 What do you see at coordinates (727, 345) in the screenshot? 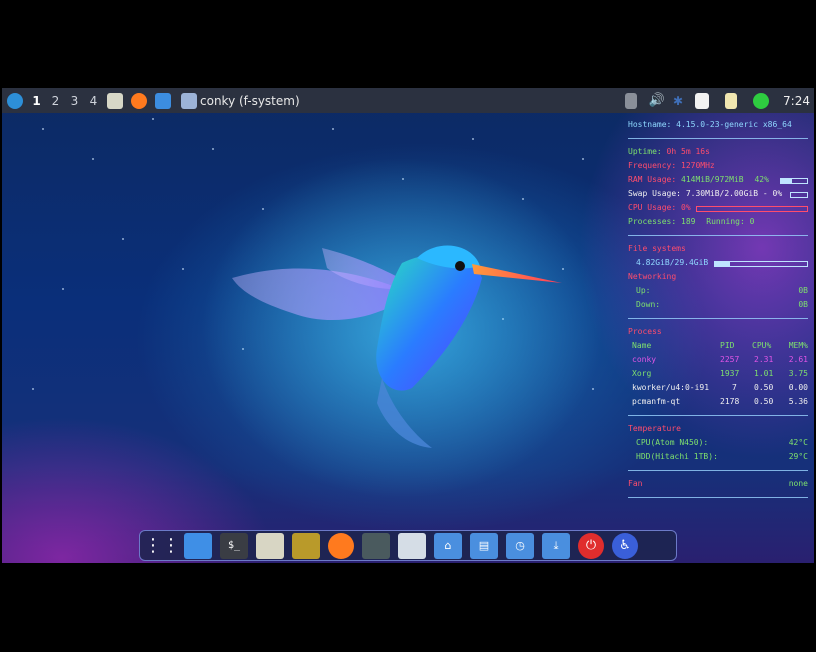
I see `col-pid: PID` at bounding box center [727, 345].